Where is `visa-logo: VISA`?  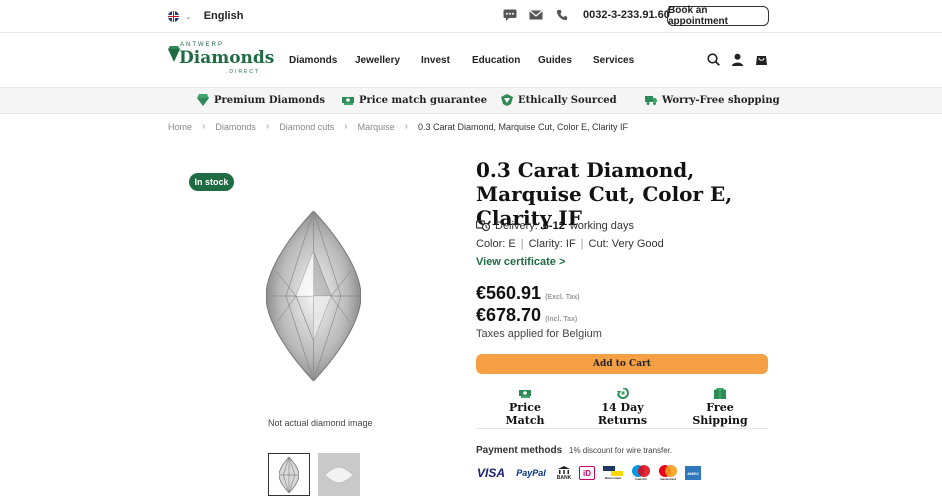 visa-logo: VISA is located at coordinates (490, 473).